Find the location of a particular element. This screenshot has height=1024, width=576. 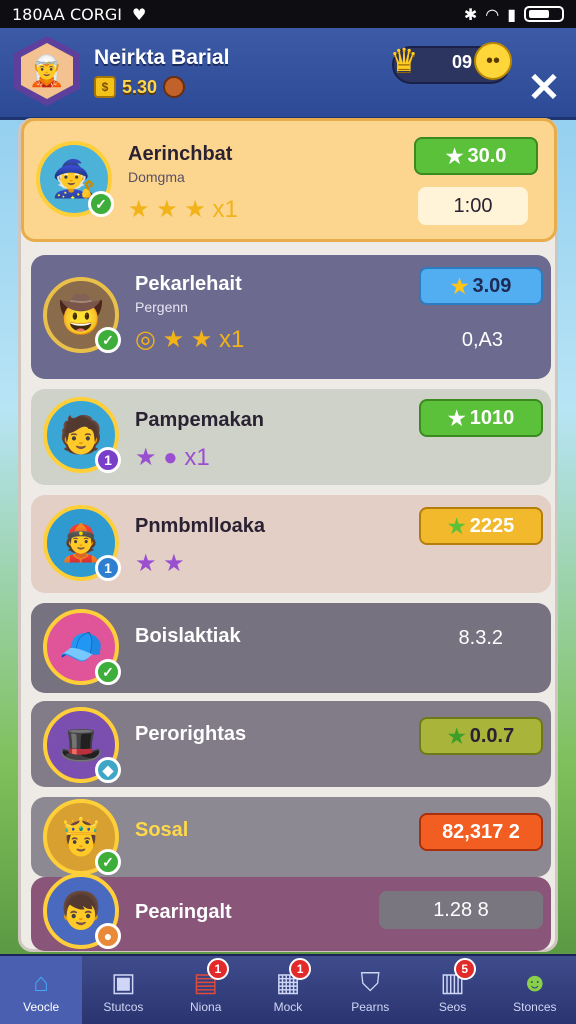

score-pill: 82,317 2 is located at coordinates (481, 832).